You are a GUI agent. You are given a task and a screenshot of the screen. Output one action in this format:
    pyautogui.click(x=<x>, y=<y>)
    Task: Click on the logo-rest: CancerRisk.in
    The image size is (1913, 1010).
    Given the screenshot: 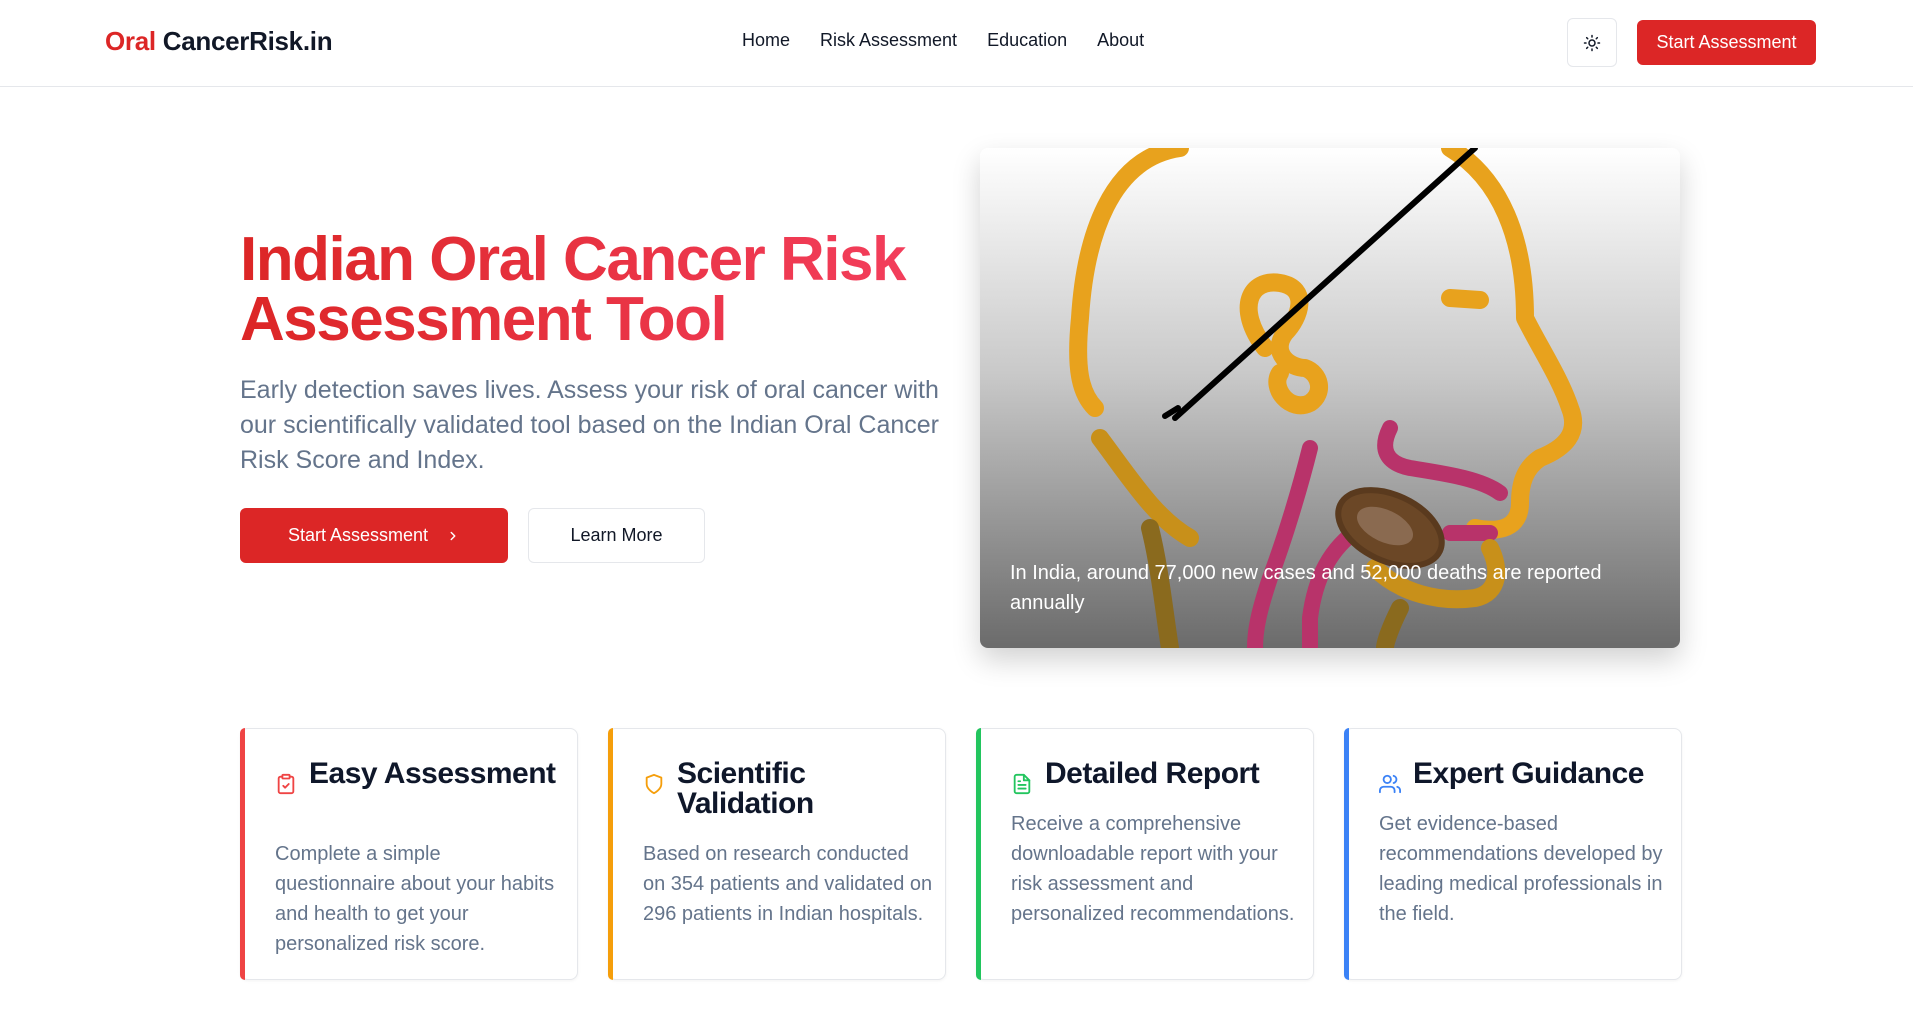 What is the action you would take?
    pyautogui.click(x=247, y=41)
    